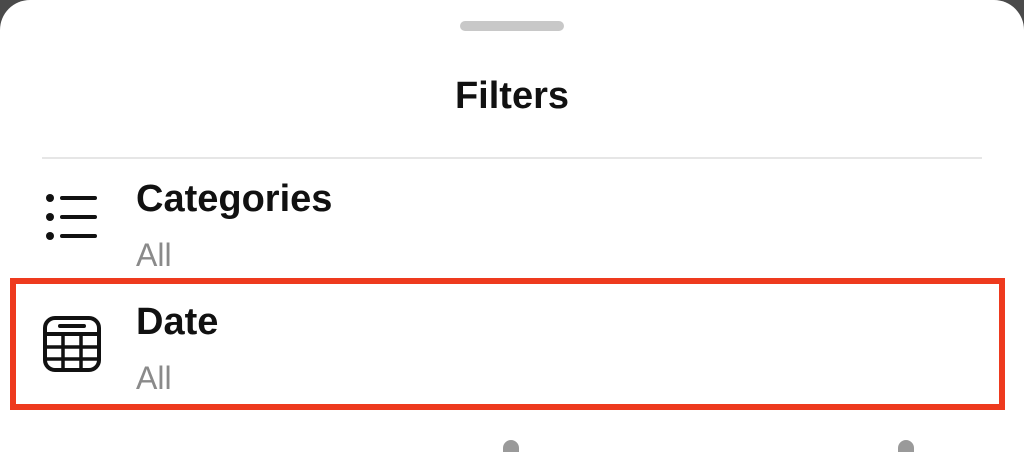  What do you see at coordinates (906, 446) in the screenshot?
I see `next-row-hint-right` at bounding box center [906, 446].